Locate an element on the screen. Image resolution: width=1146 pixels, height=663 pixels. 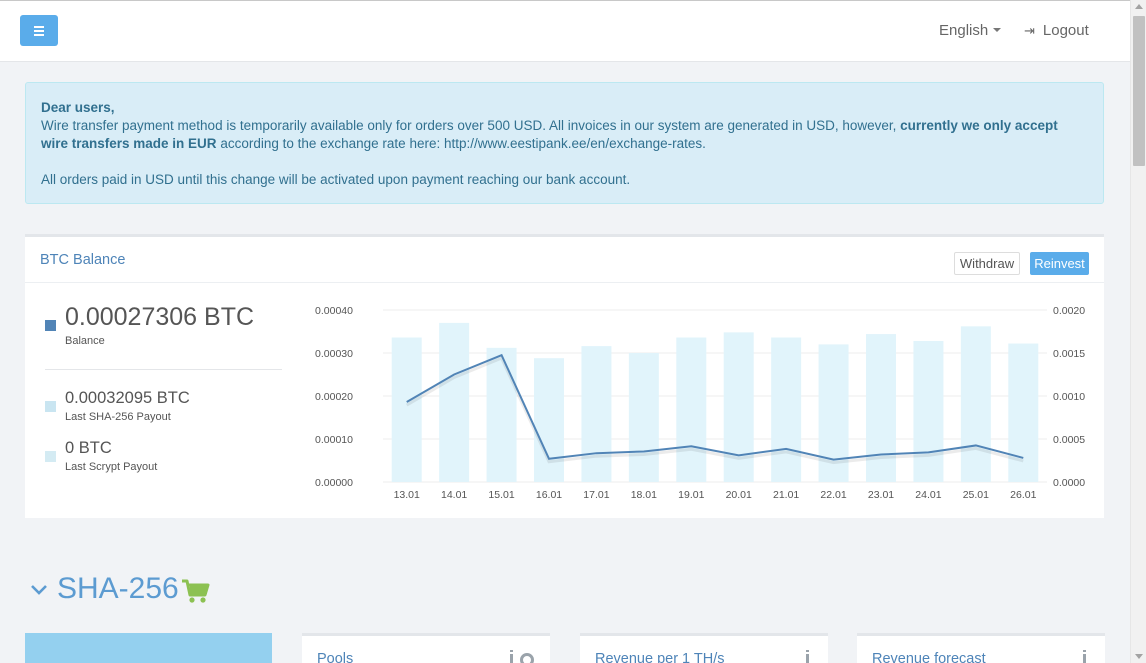
panel-title: BTC Balance is located at coordinates (83, 260).